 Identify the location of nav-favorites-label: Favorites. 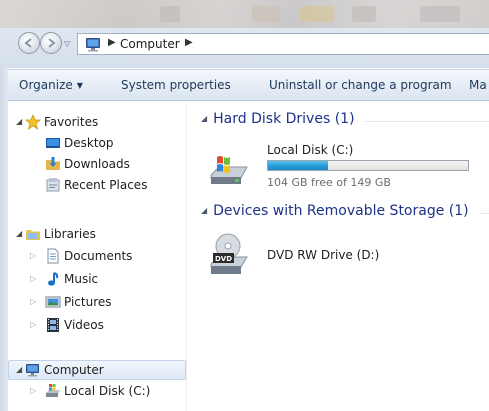
(71, 122).